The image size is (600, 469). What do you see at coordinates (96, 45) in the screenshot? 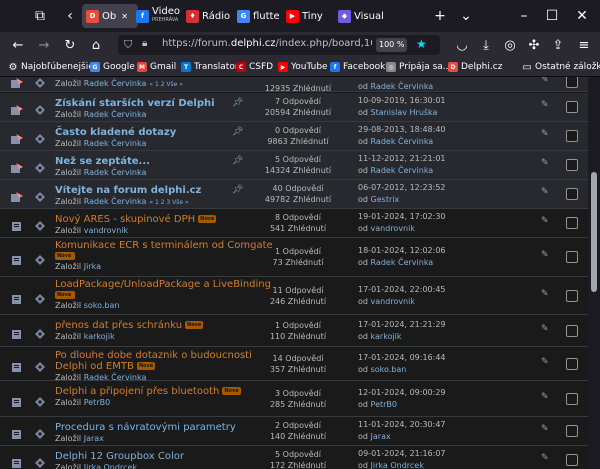
I see `home-icon: ⌂` at bounding box center [96, 45].